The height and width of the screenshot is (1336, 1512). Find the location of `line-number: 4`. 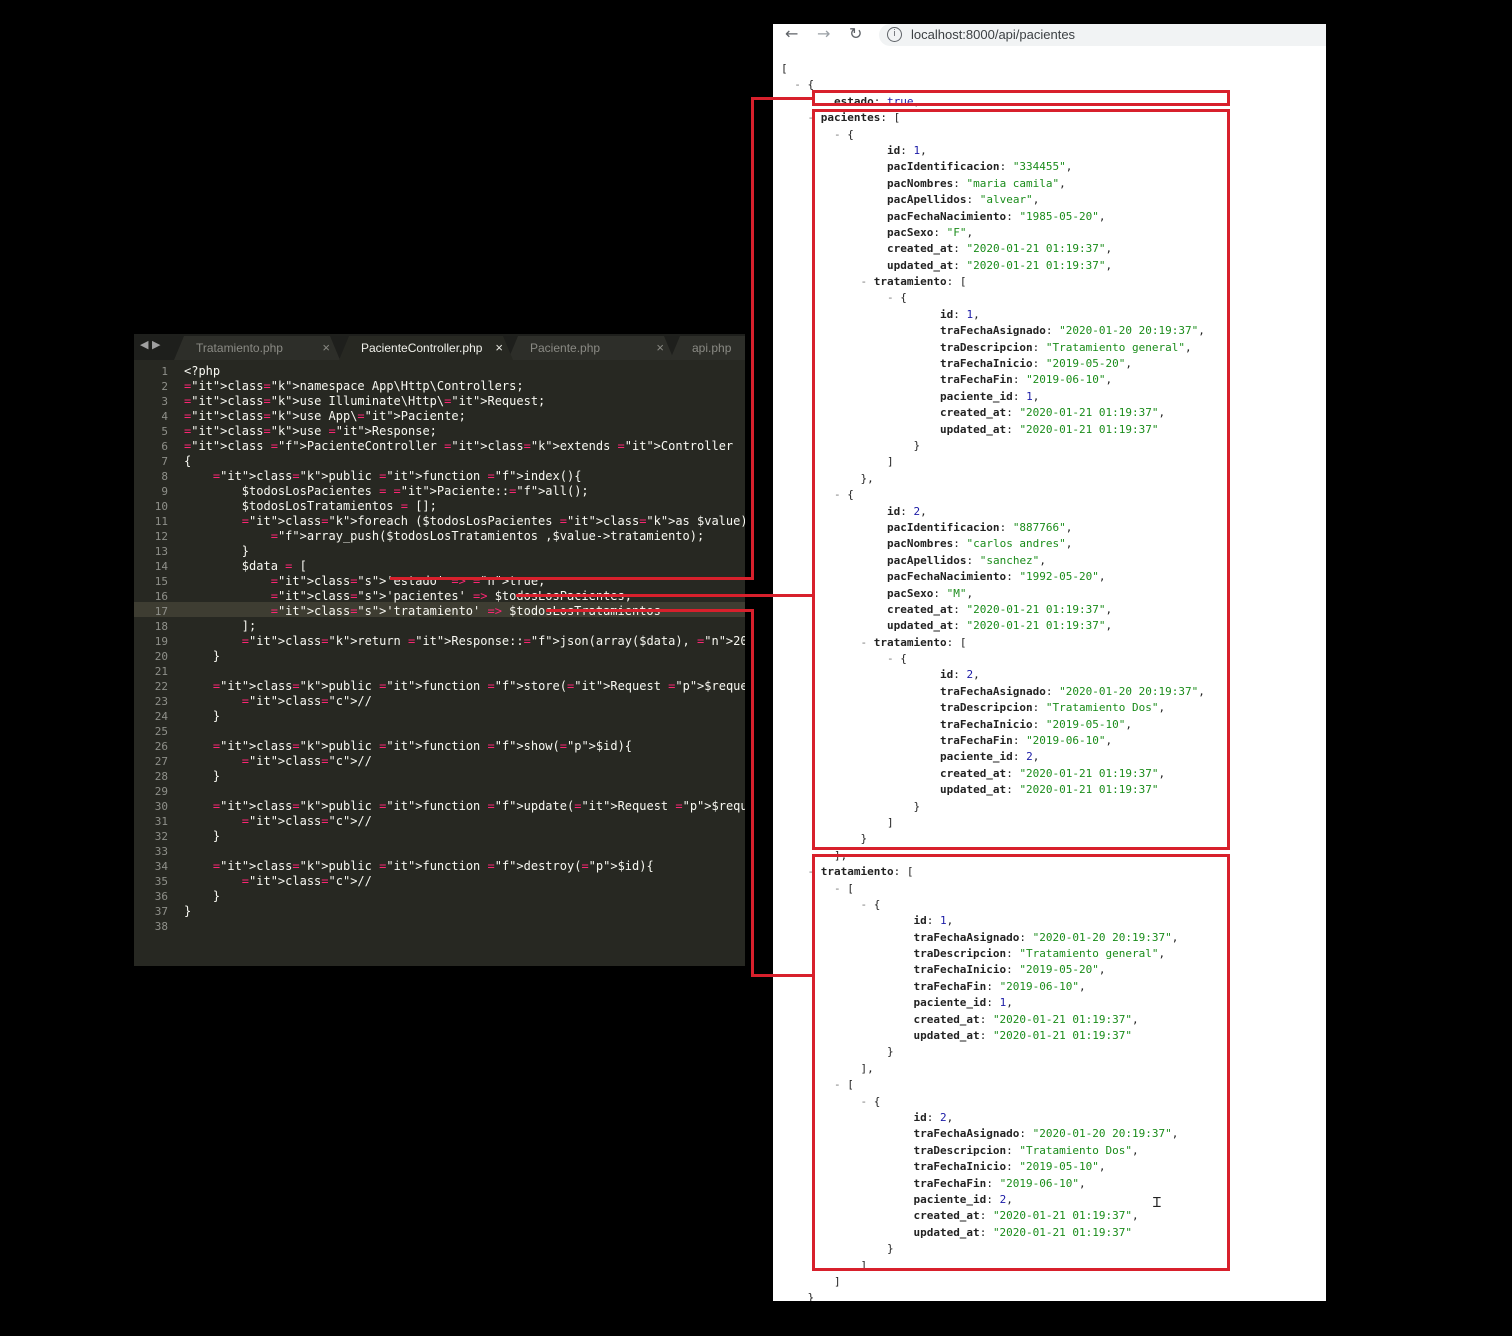

line-number: 4 is located at coordinates (164, 416).